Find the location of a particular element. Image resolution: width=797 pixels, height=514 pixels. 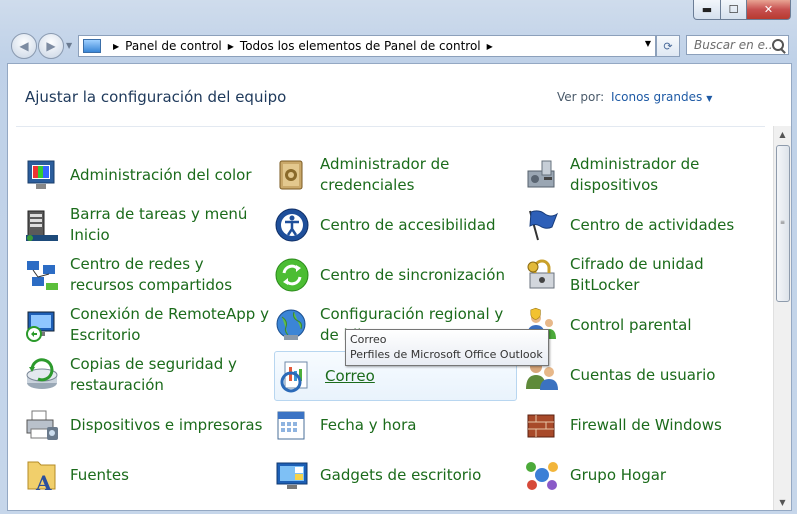

address-dropdown-icon: ▼ is located at coordinates (648, 43).